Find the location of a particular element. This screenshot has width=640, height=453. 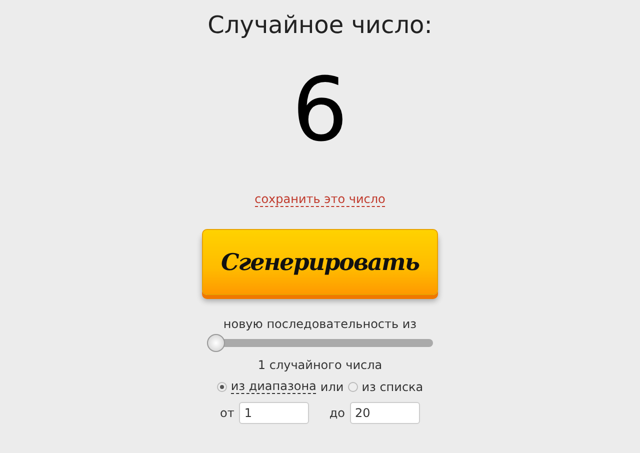

range-label: от is located at coordinates (227, 413).